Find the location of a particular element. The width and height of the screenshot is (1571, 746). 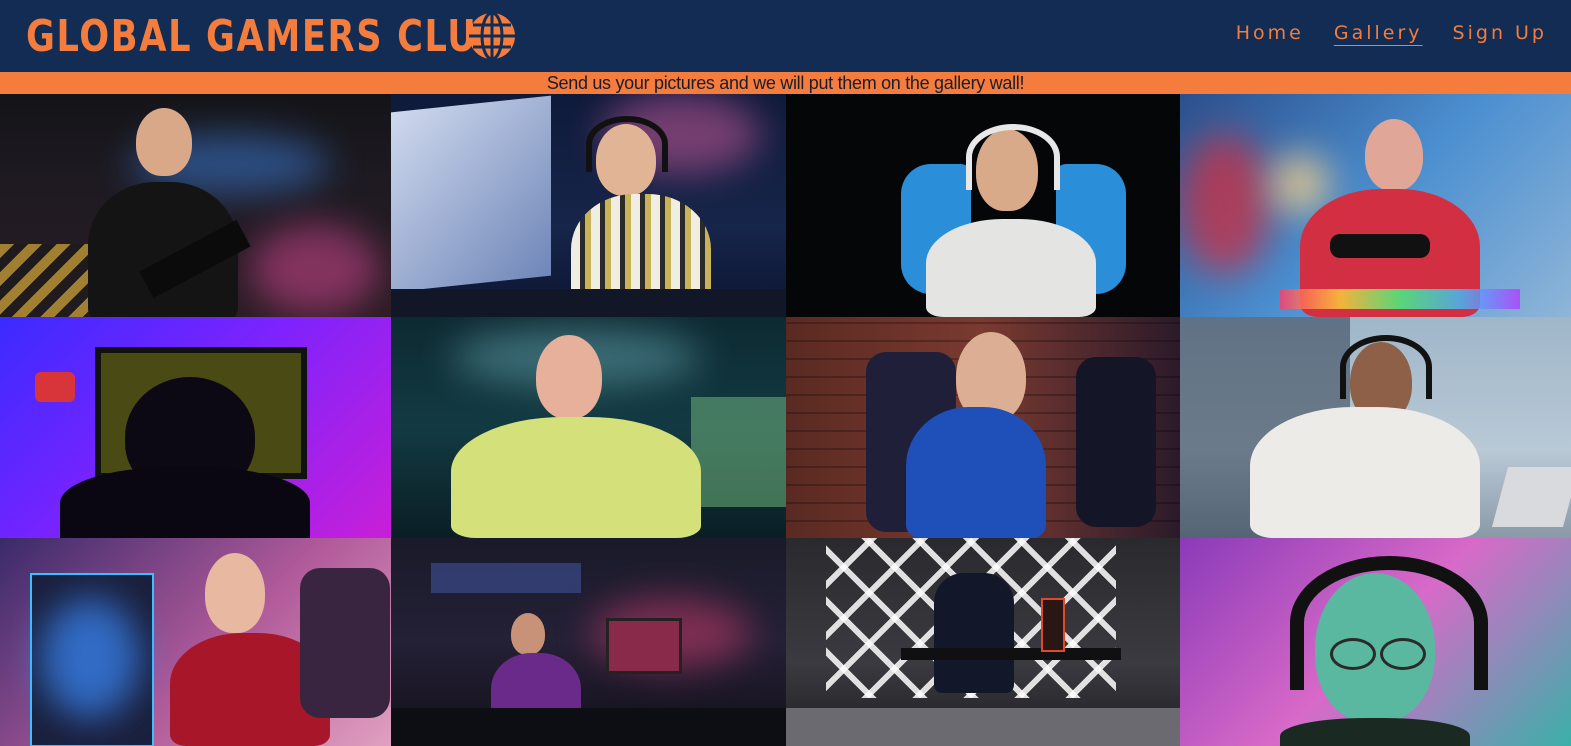

gallery-photo-girl-with-headset is located at coordinates (195, 642).